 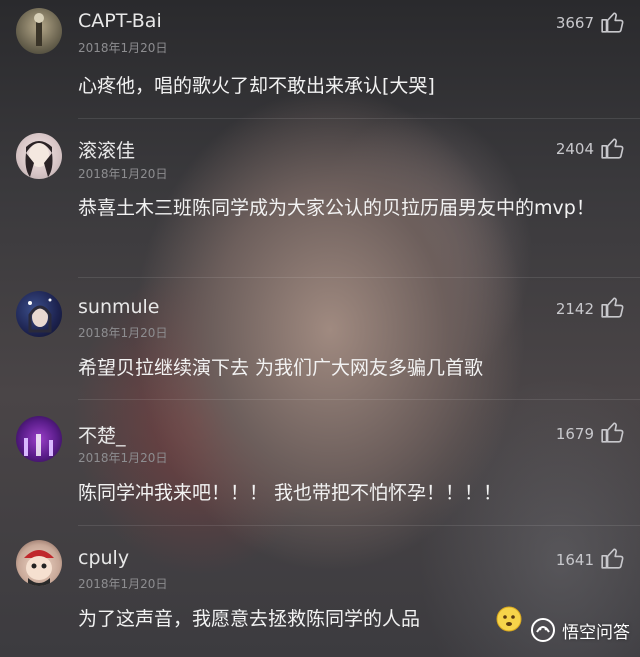 I want to click on comment-text: 希望贝拉继续演下去 为我们广大网友多骗几首歌, so click(x=281, y=368).